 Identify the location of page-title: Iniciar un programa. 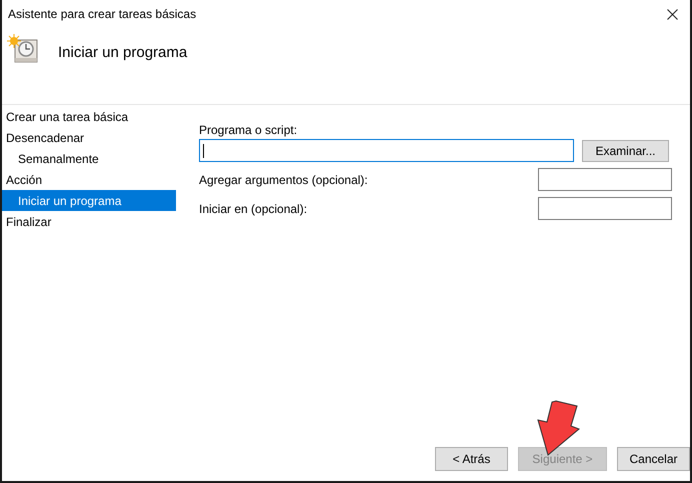
(123, 53).